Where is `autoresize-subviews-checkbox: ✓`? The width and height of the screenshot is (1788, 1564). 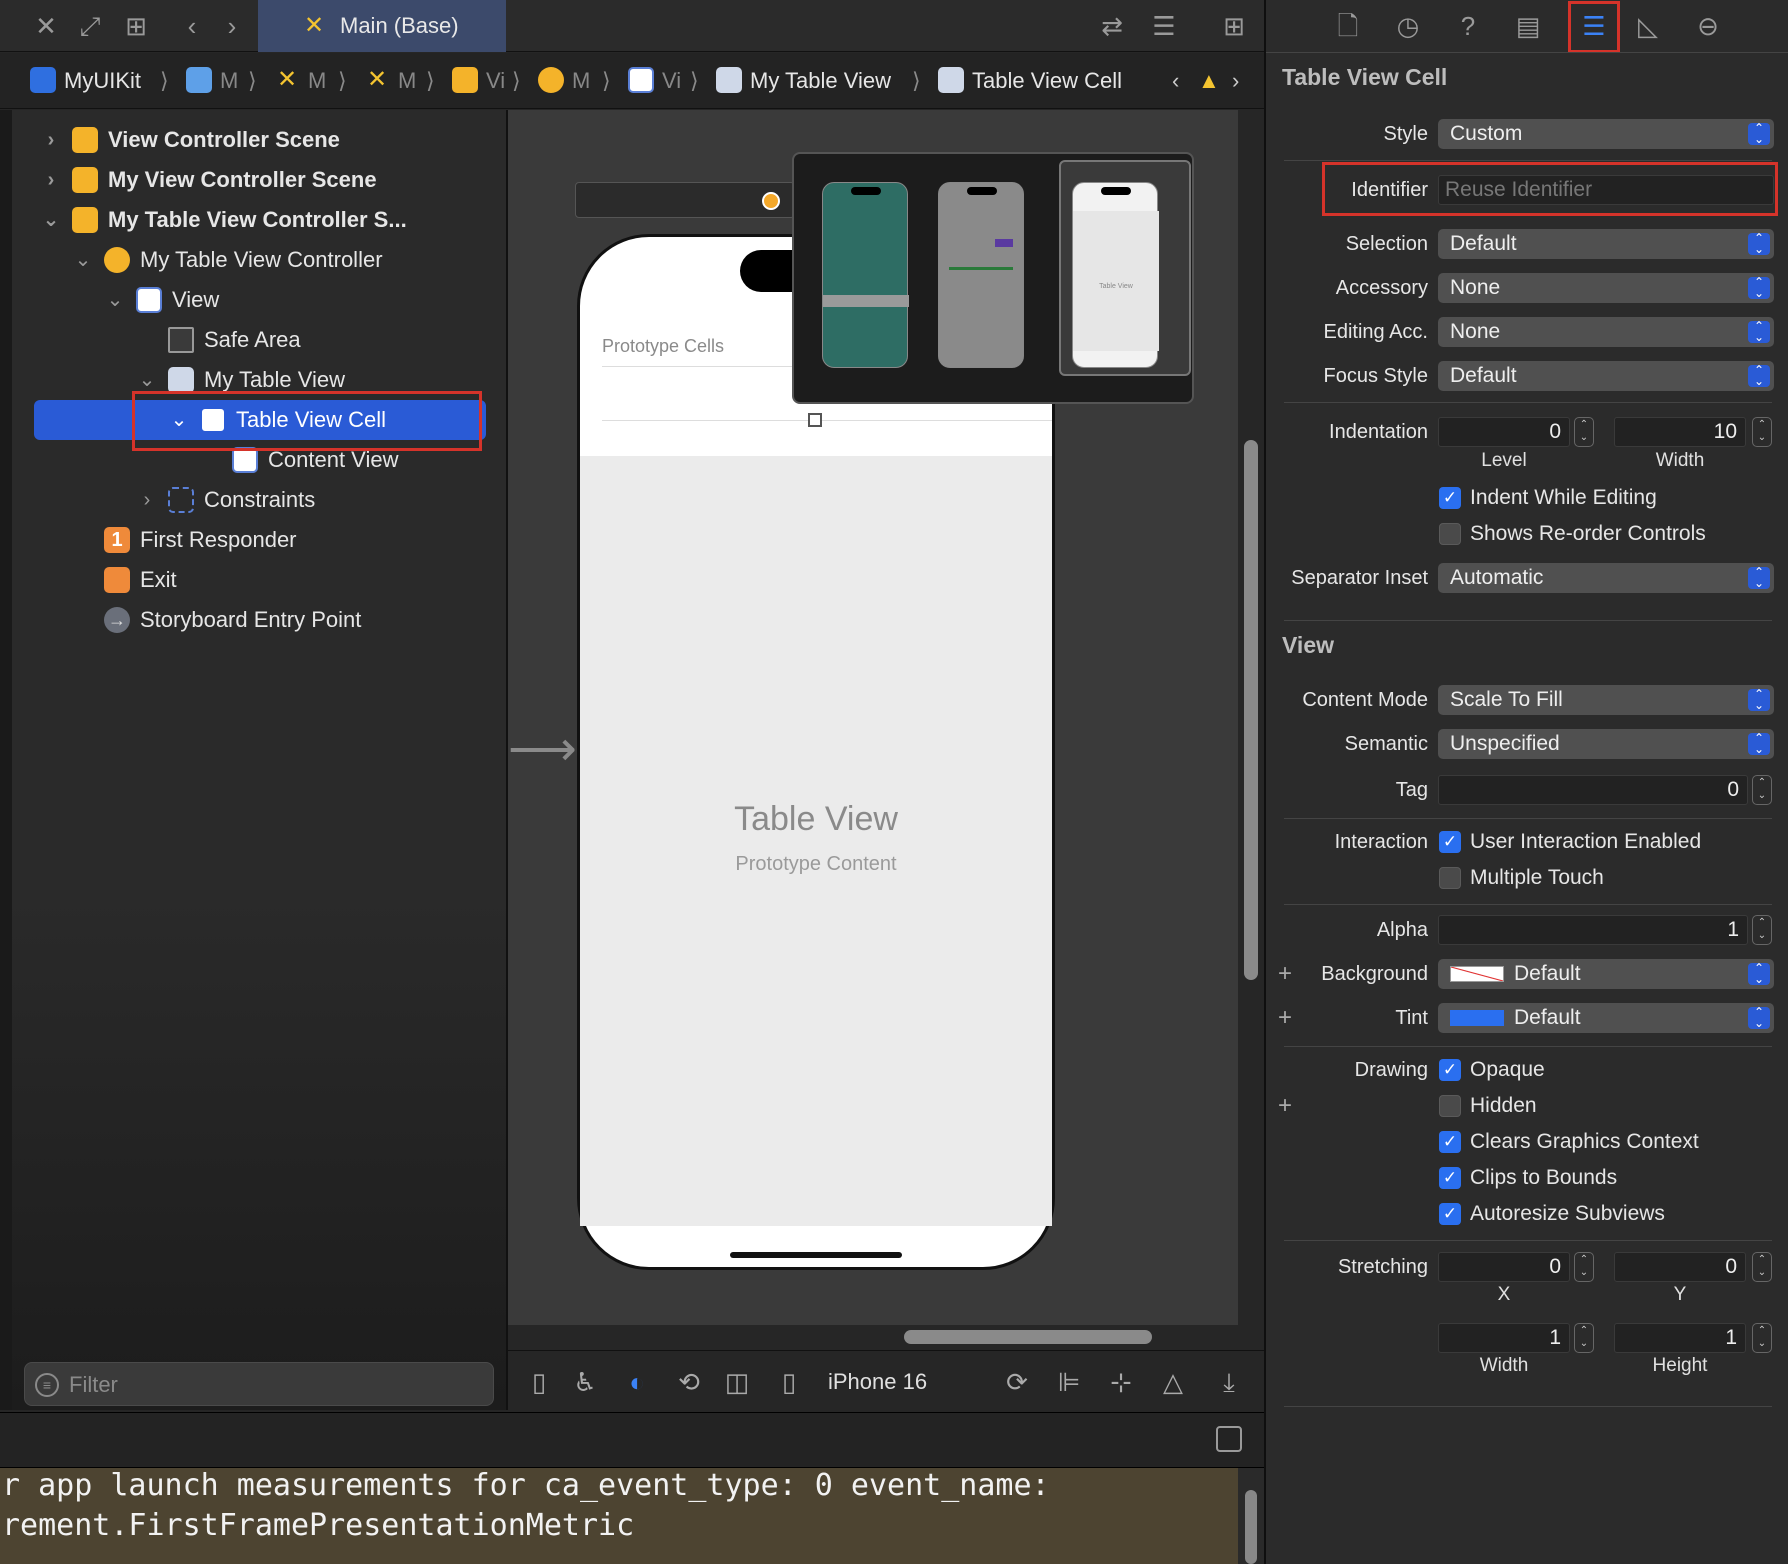 autoresize-subviews-checkbox: ✓ is located at coordinates (1450, 1214).